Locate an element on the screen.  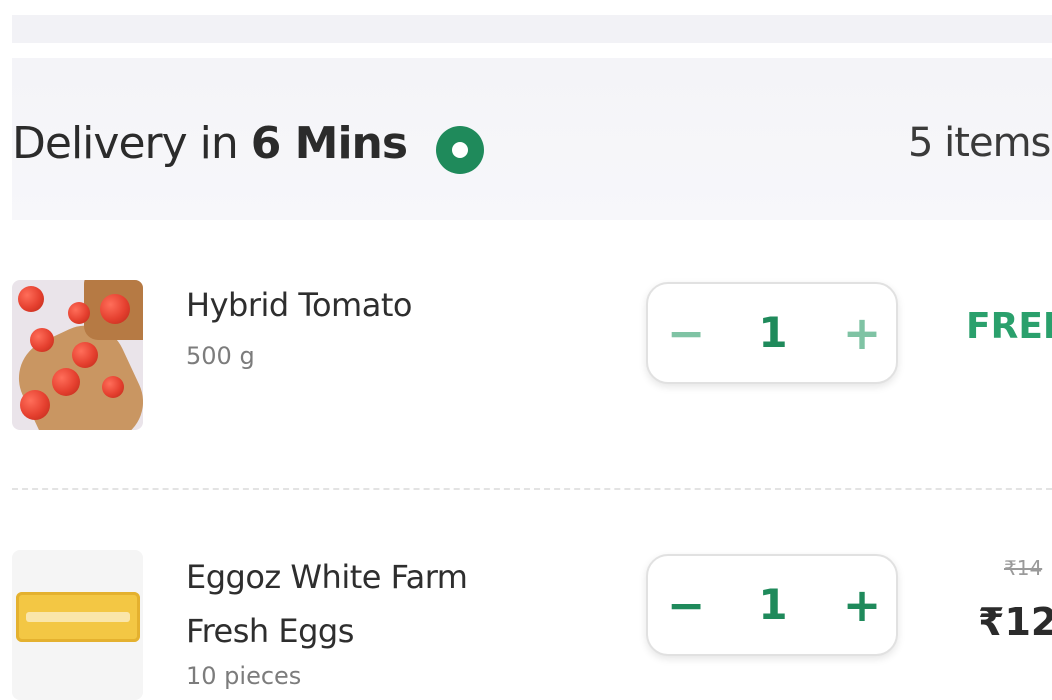
delivery-prefix: Delivery in is located at coordinates (131, 143).